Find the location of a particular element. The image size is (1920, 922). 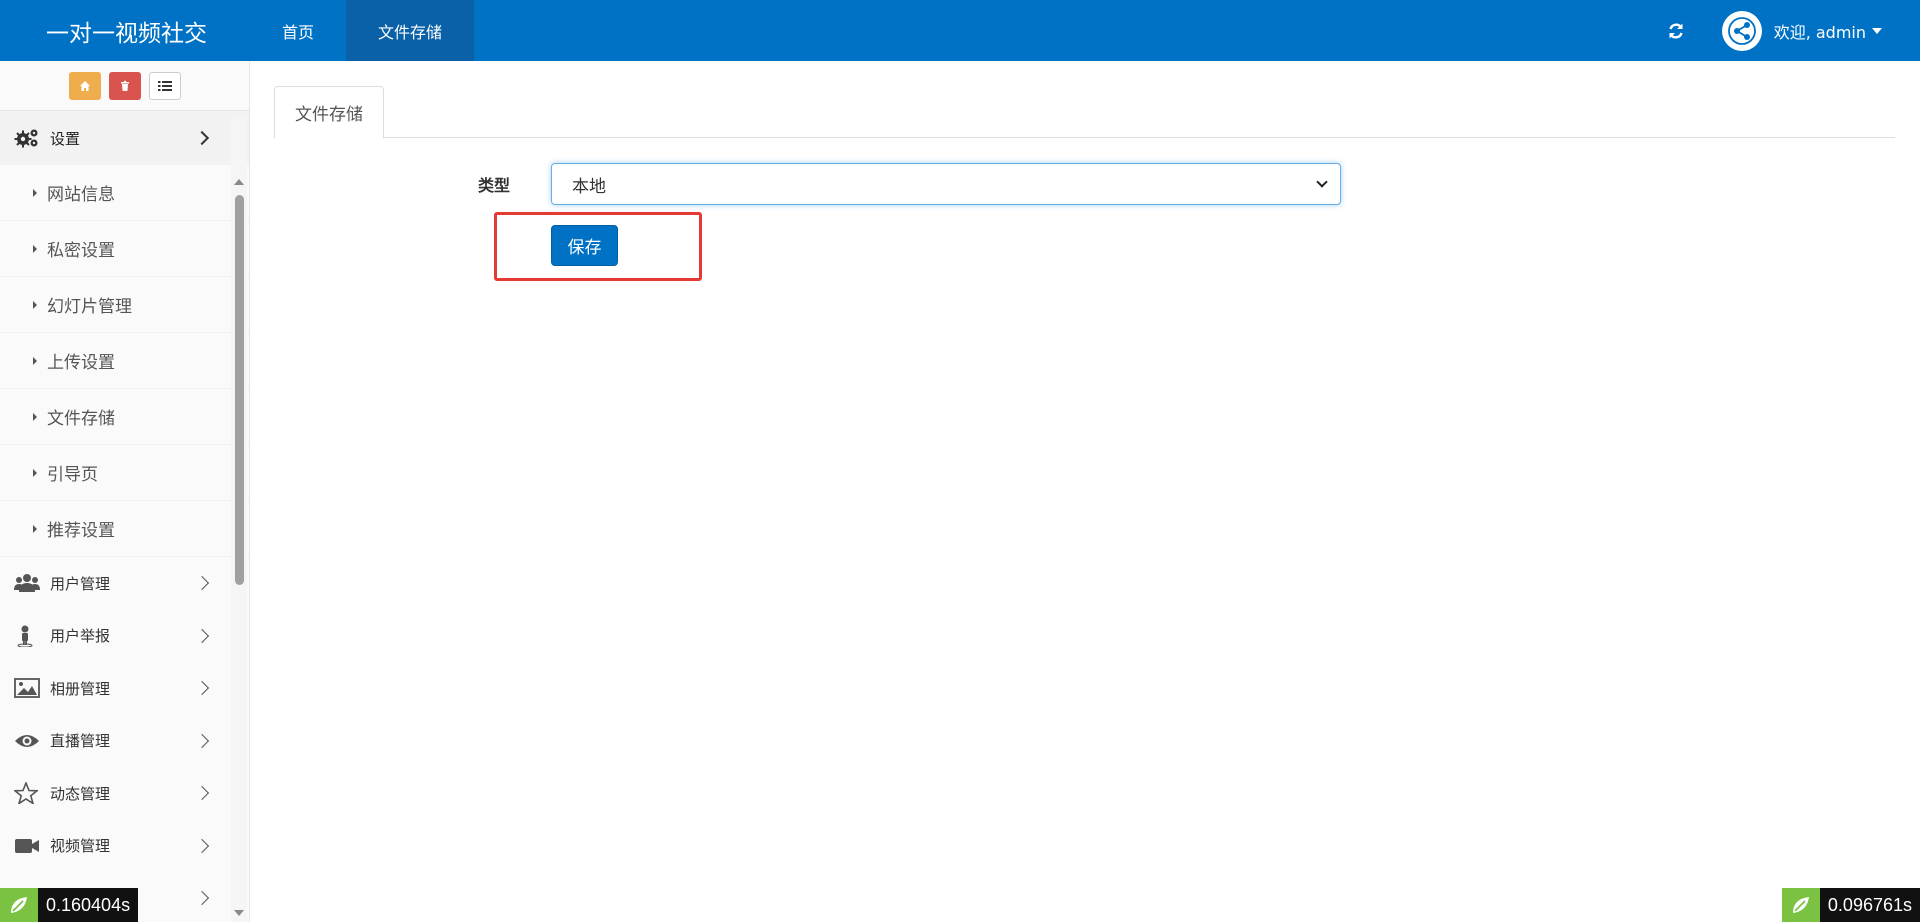

trash-shortcut-button is located at coordinates (124, 85).